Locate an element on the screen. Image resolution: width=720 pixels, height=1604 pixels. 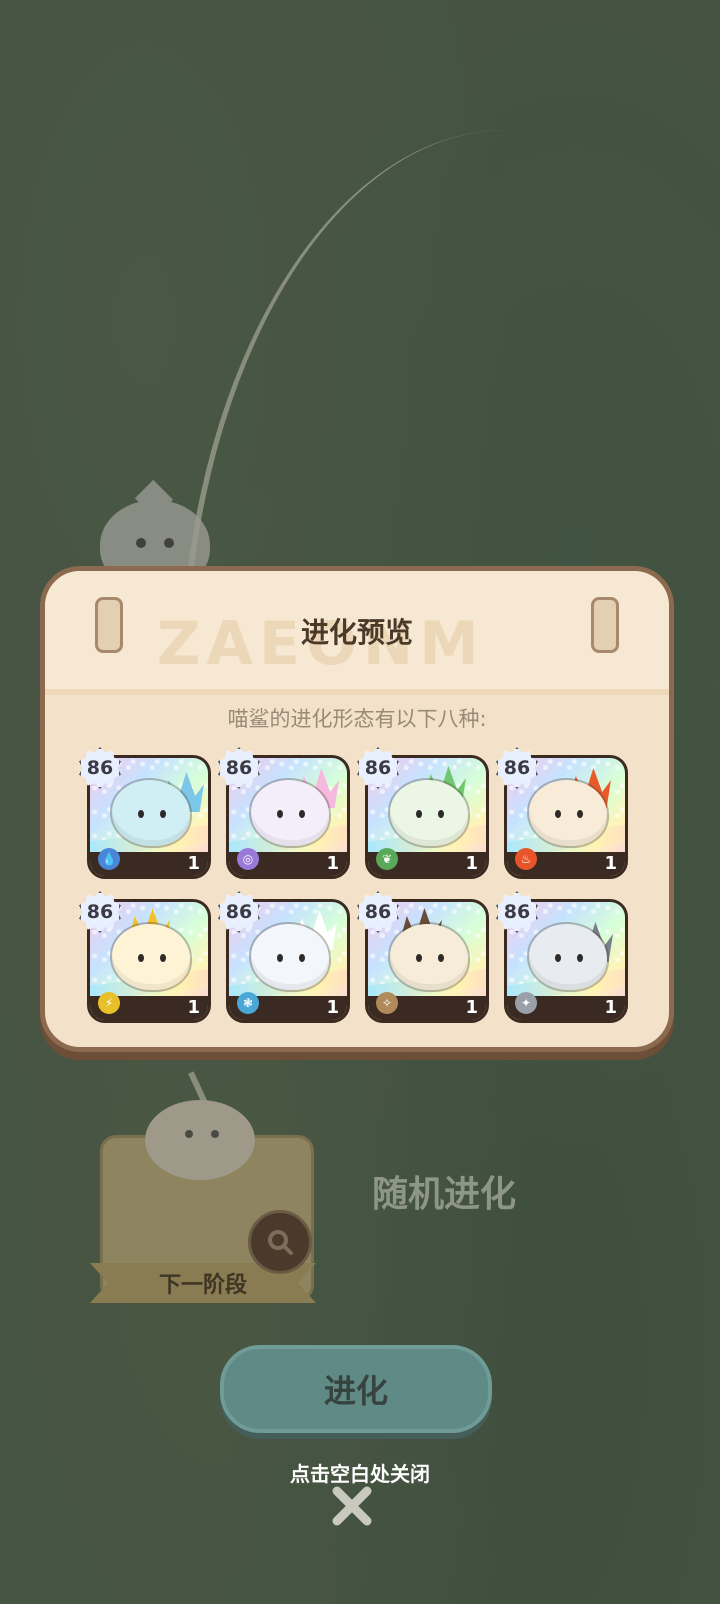
modal-header: ZAEONM 进化预览 is located at coordinates (357, 633).